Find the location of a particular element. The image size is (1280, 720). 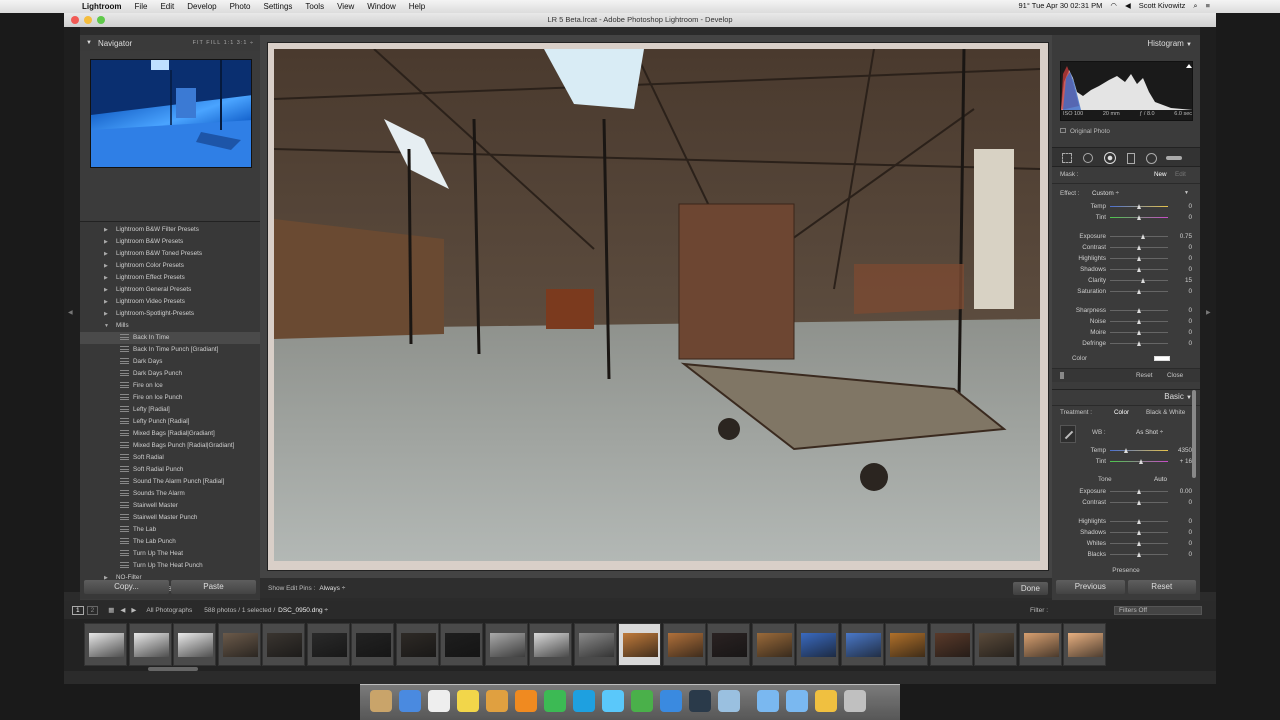

mask-reset-button: Reset is located at coordinates (1144, 375).